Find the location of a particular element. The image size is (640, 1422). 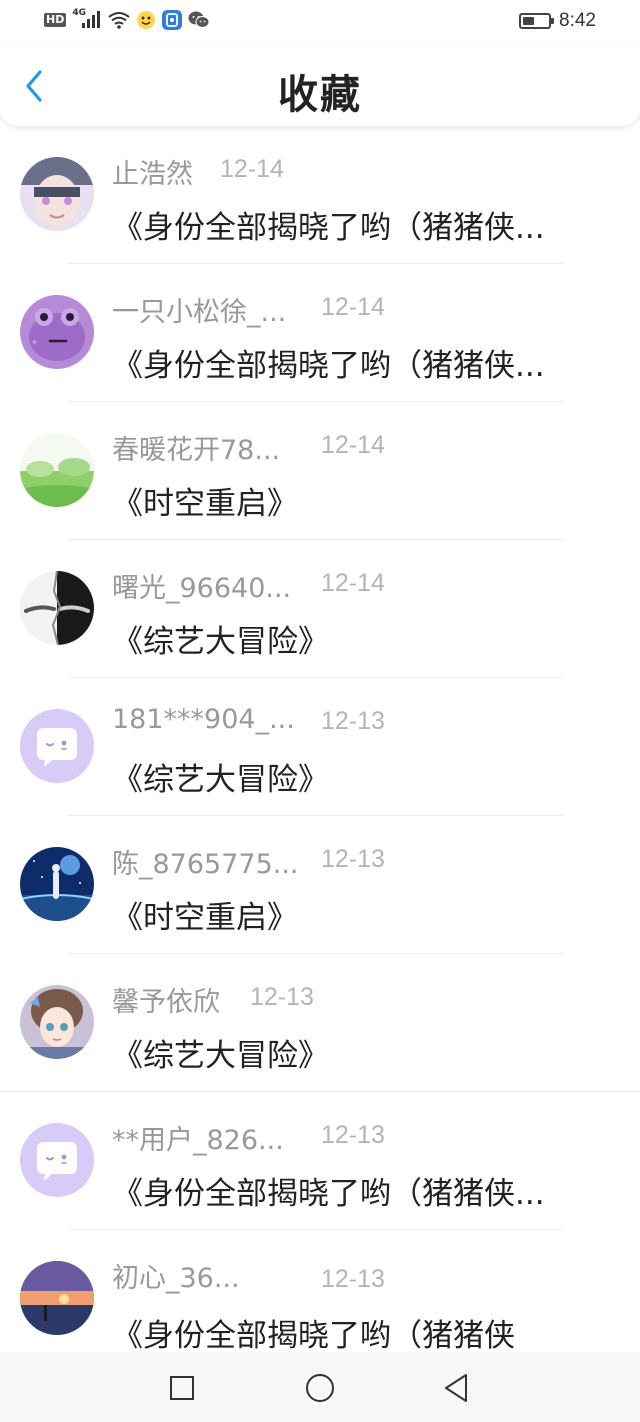

recent-apps-button is located at coordinates (182, 1388).